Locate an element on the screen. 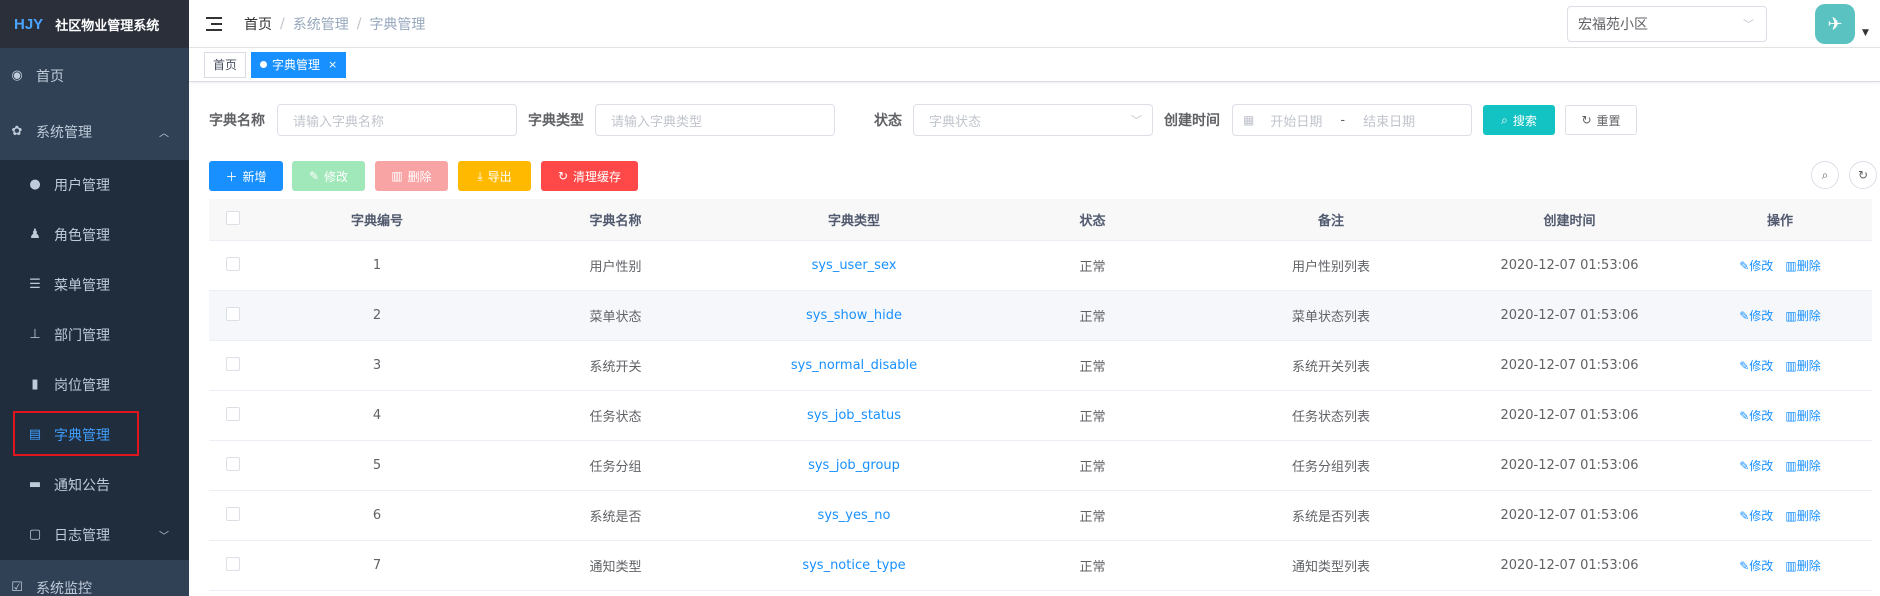  status-select: 字典状态 ﹀ is located at coordinates (1033, 120).